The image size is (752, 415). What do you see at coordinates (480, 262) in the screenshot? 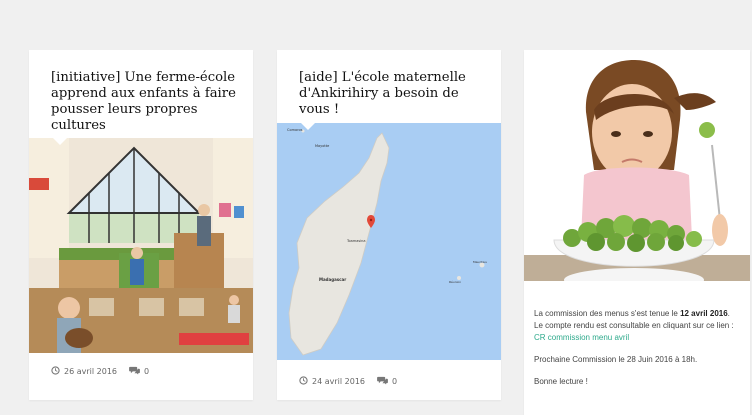
I see `map-label: Mauritius` at bounding box center [480, 262].